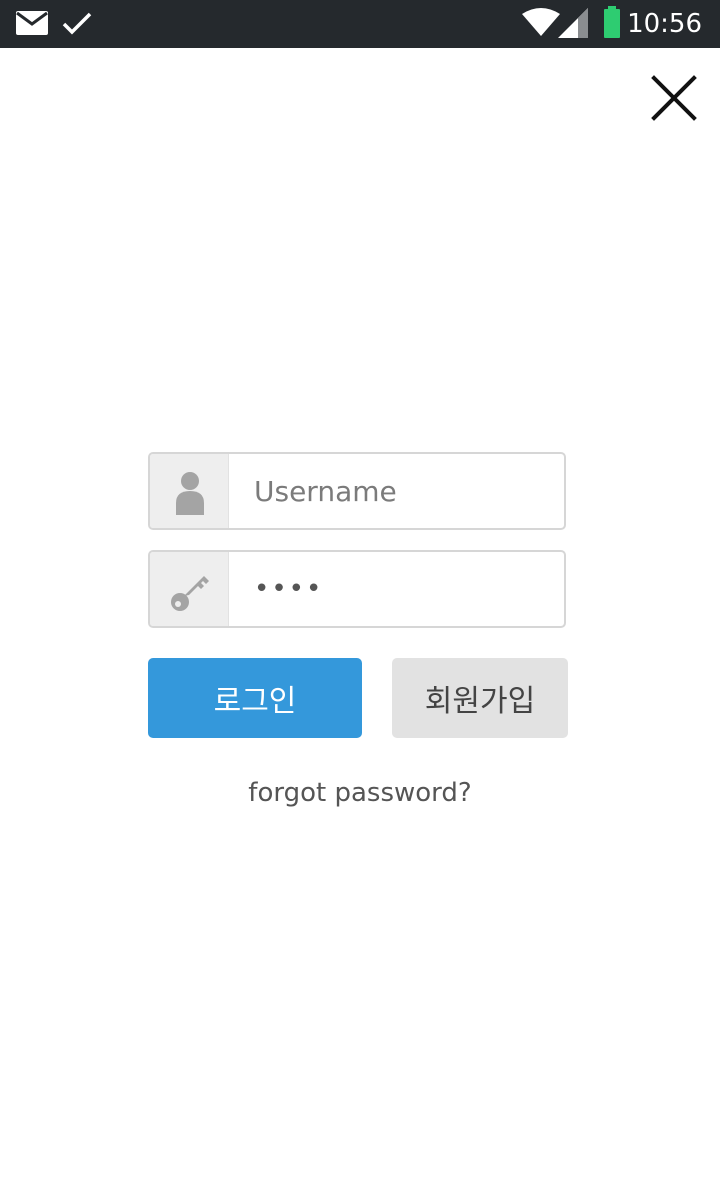 The height and width of the screenshot is (1200, 720). I want to click on close-button, so click(674, 98).